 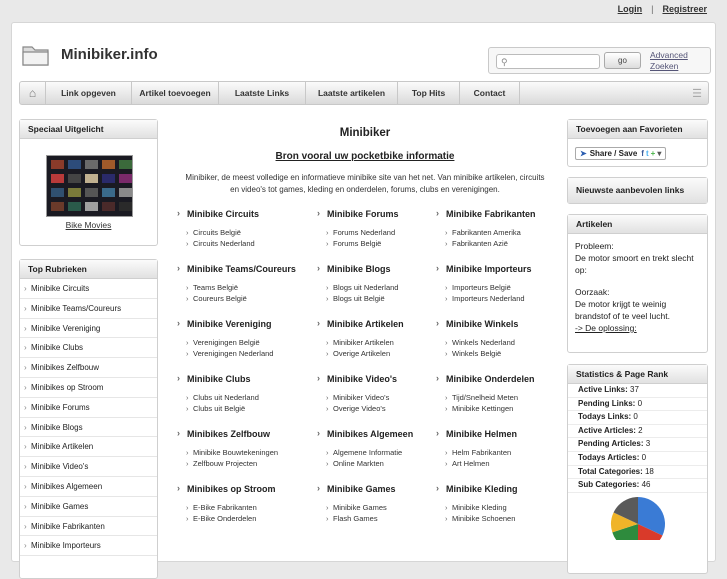 What do you see at coordinates (89, 93) in the screenshot?
I see `nav-link-opgeven: Link opgeven` at bounding box center [89, 93].